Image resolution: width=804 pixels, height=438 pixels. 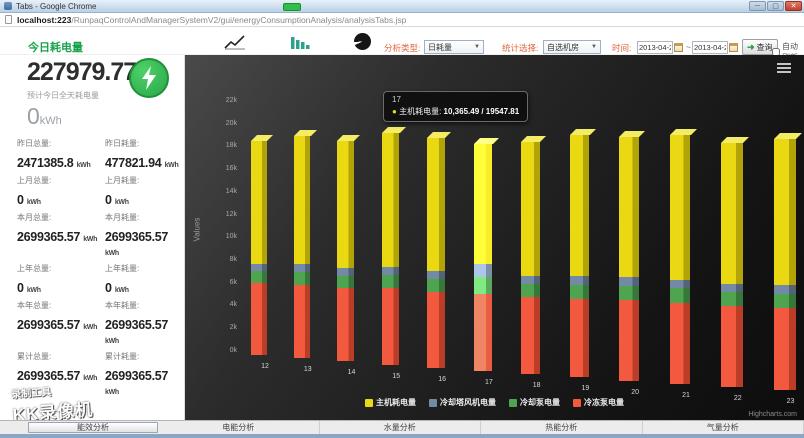 I want to click on close-button: ✕, so click(x=793, y=6).